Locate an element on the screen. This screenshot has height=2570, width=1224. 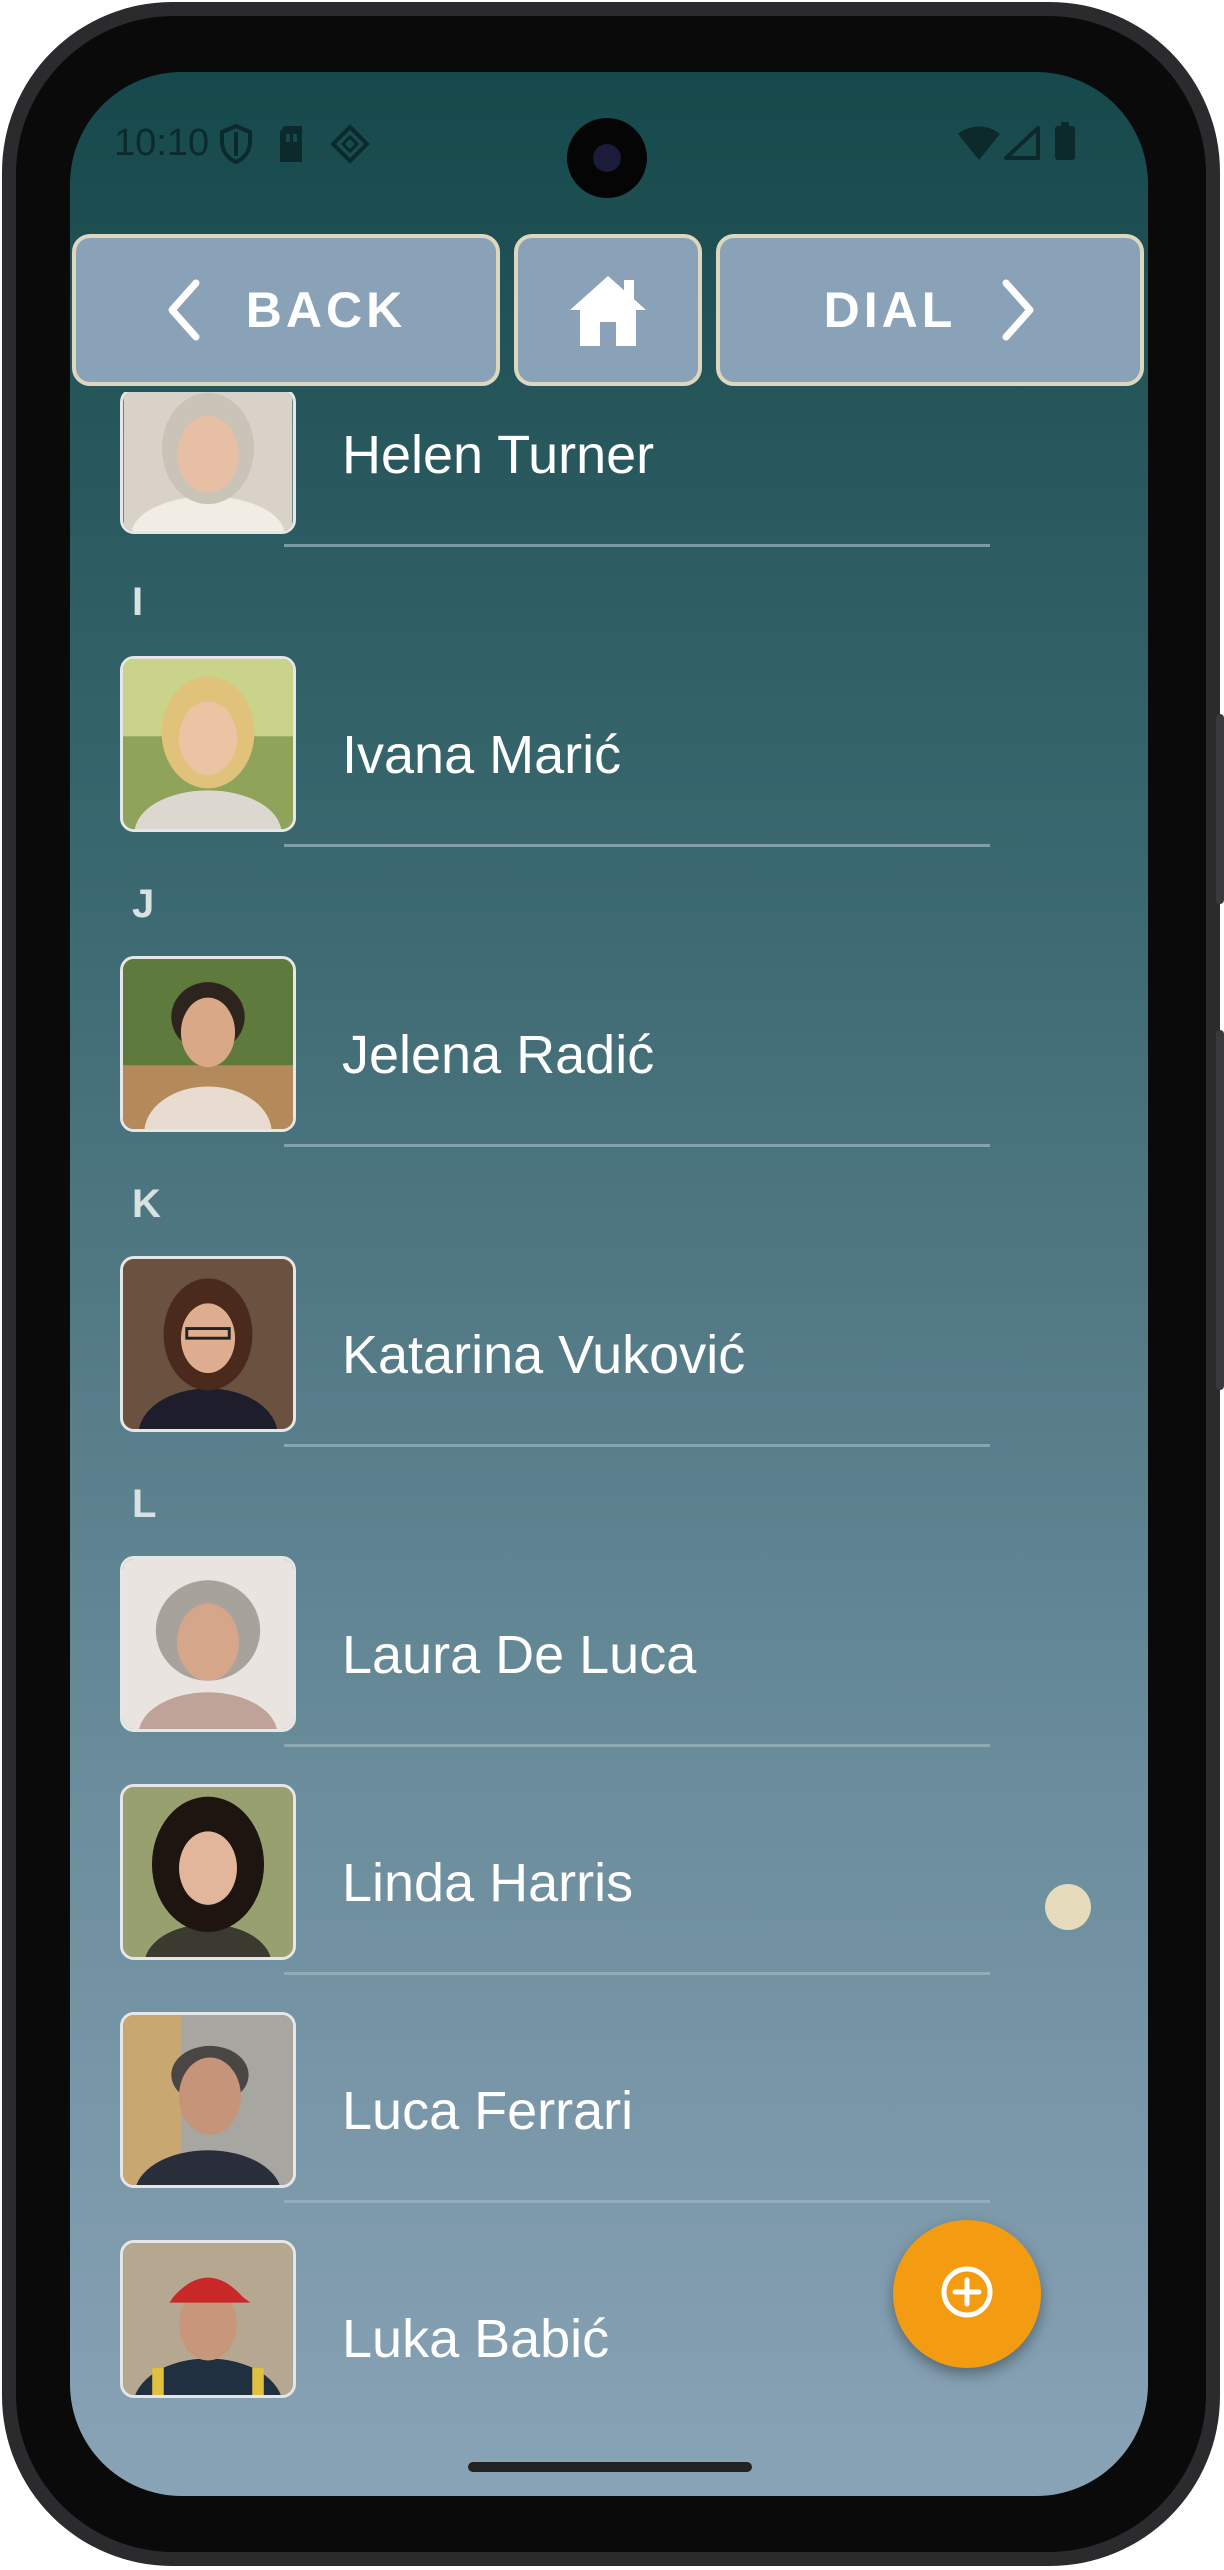
back-button: BACK is located at coordinates (286, 310).